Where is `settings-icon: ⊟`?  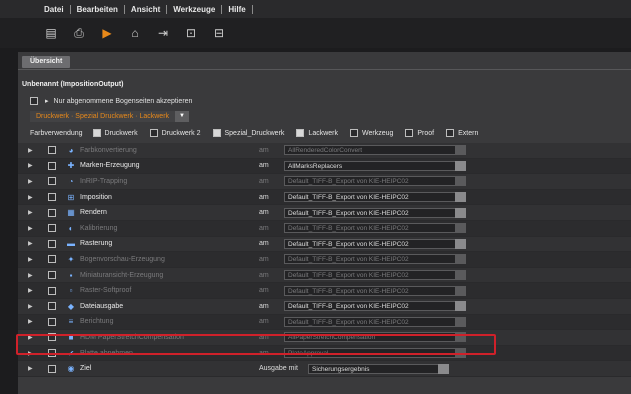 settings-icon: ⊟ is located at coordinates (219, 33).